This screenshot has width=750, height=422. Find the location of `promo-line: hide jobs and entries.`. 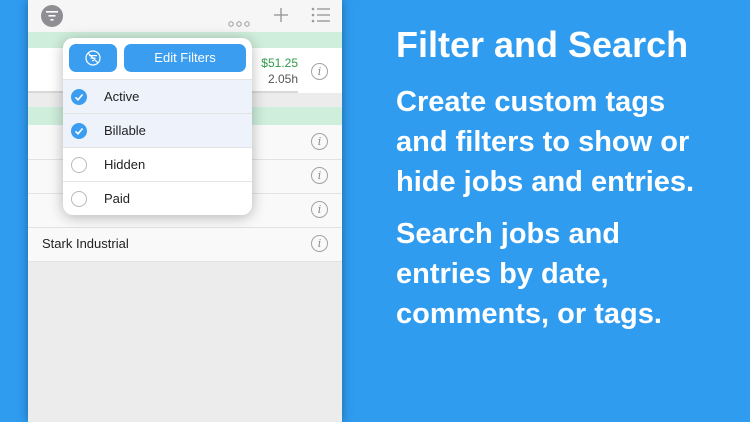

promo-line: hide jobs and entries. is located at coordinates (545, 182).